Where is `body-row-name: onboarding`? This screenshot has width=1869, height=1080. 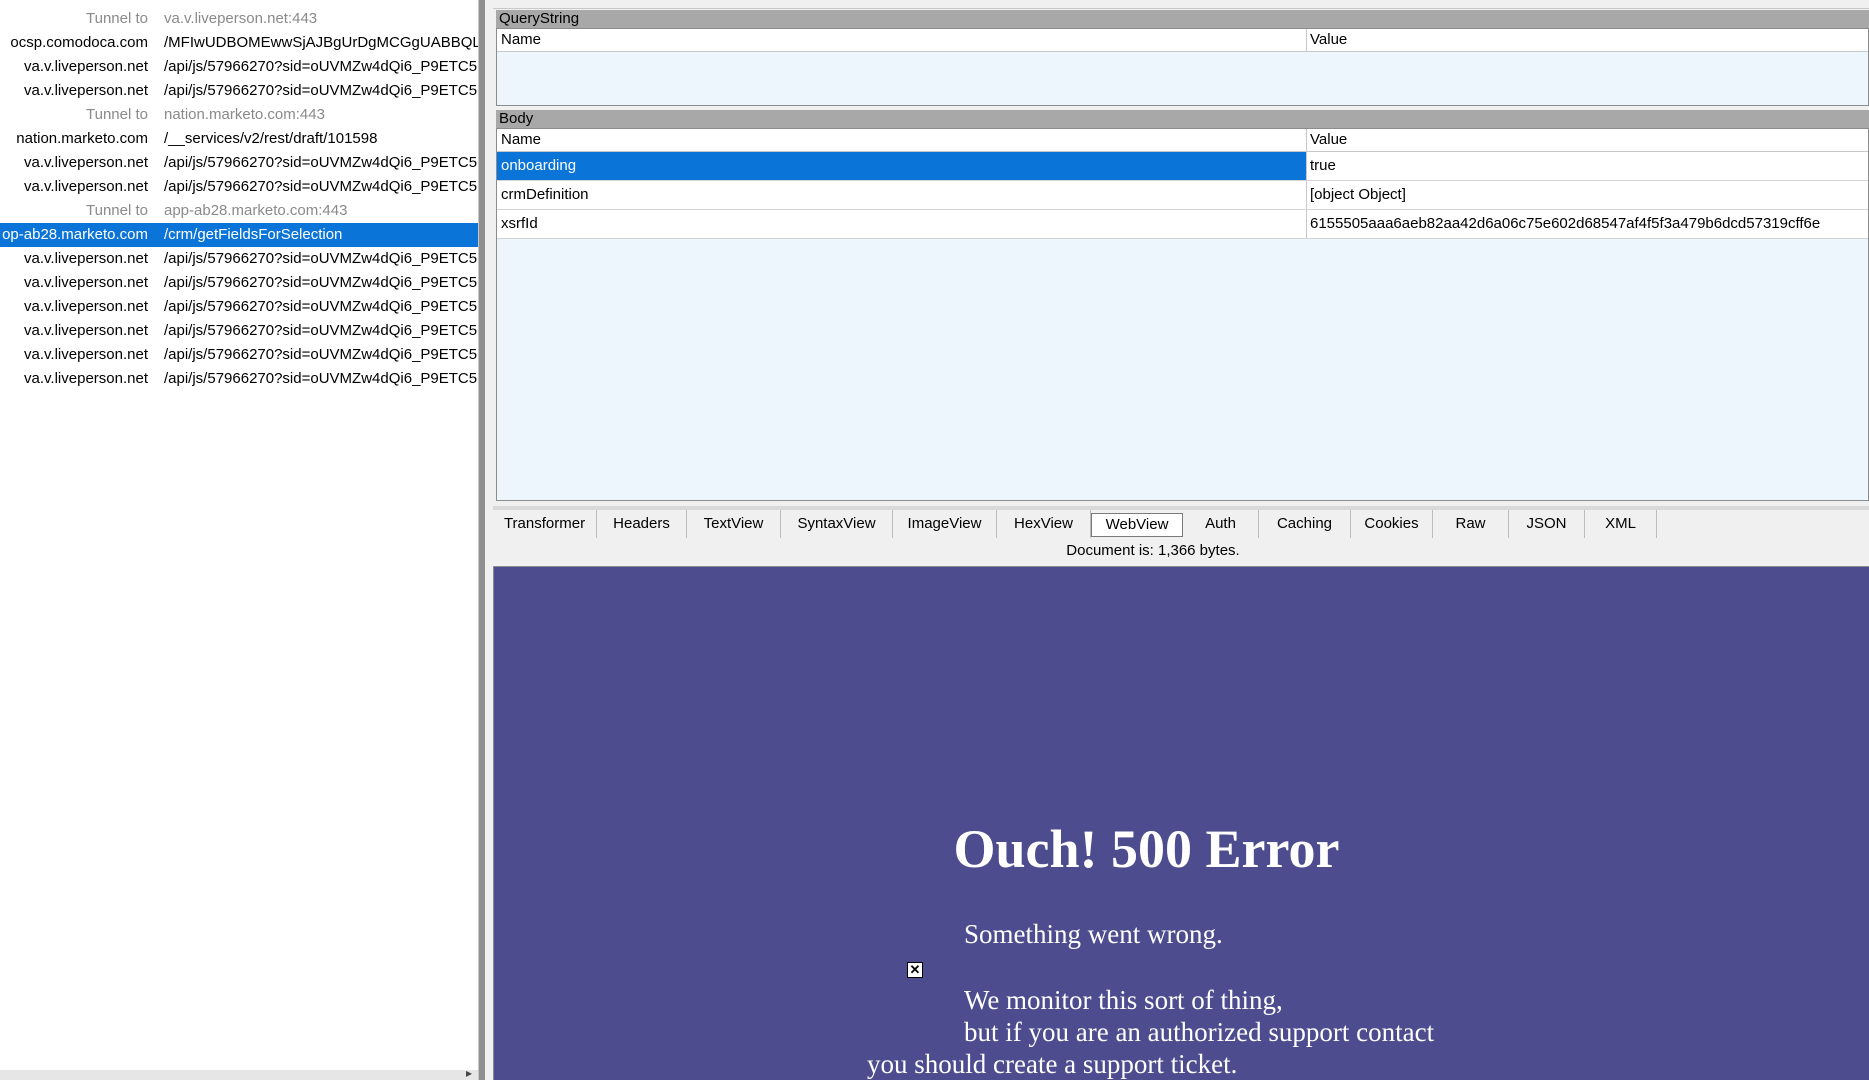
body-row-name: onboarding is located at coordinates (901, 166).